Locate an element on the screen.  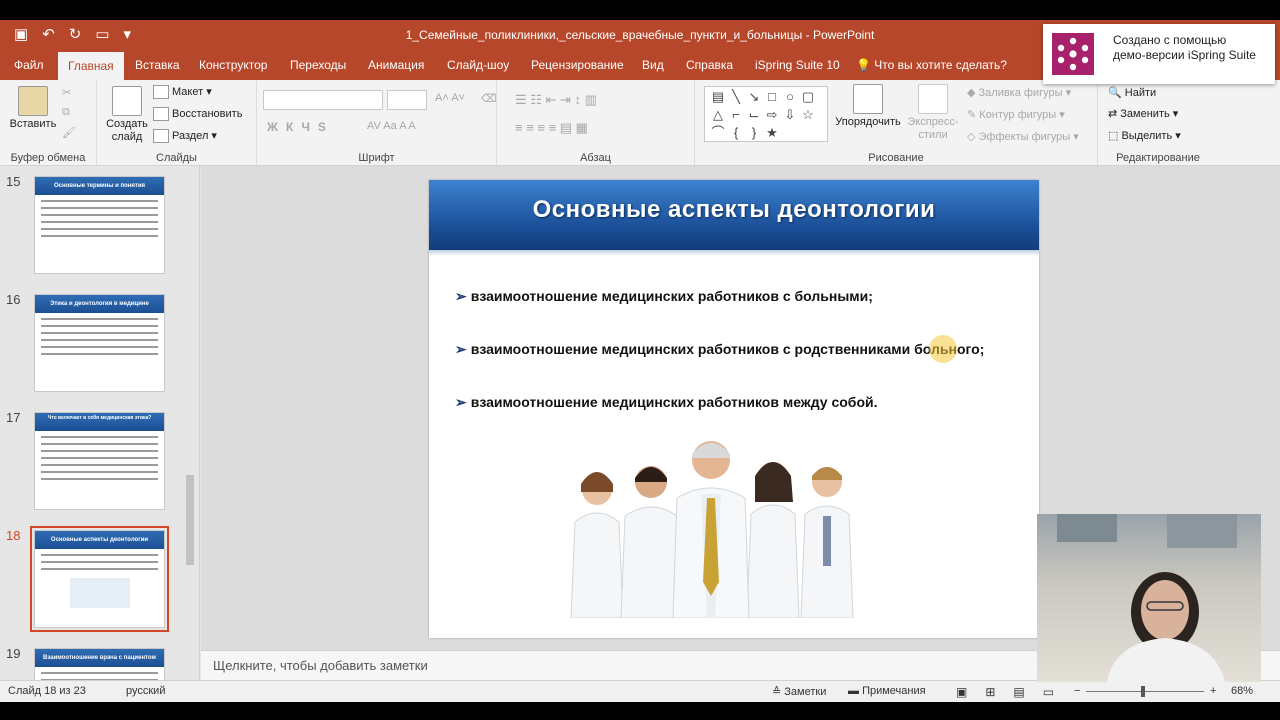
oval-shape-icon: ○ is located at coordinates (790, 97).